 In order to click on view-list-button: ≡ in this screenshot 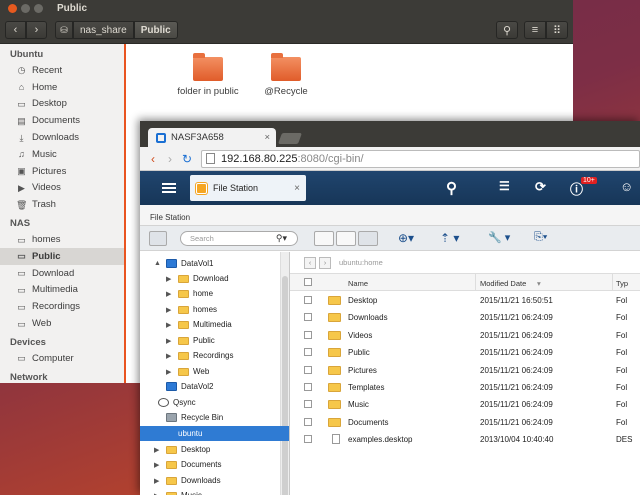, I will do `click(535, 30)`.